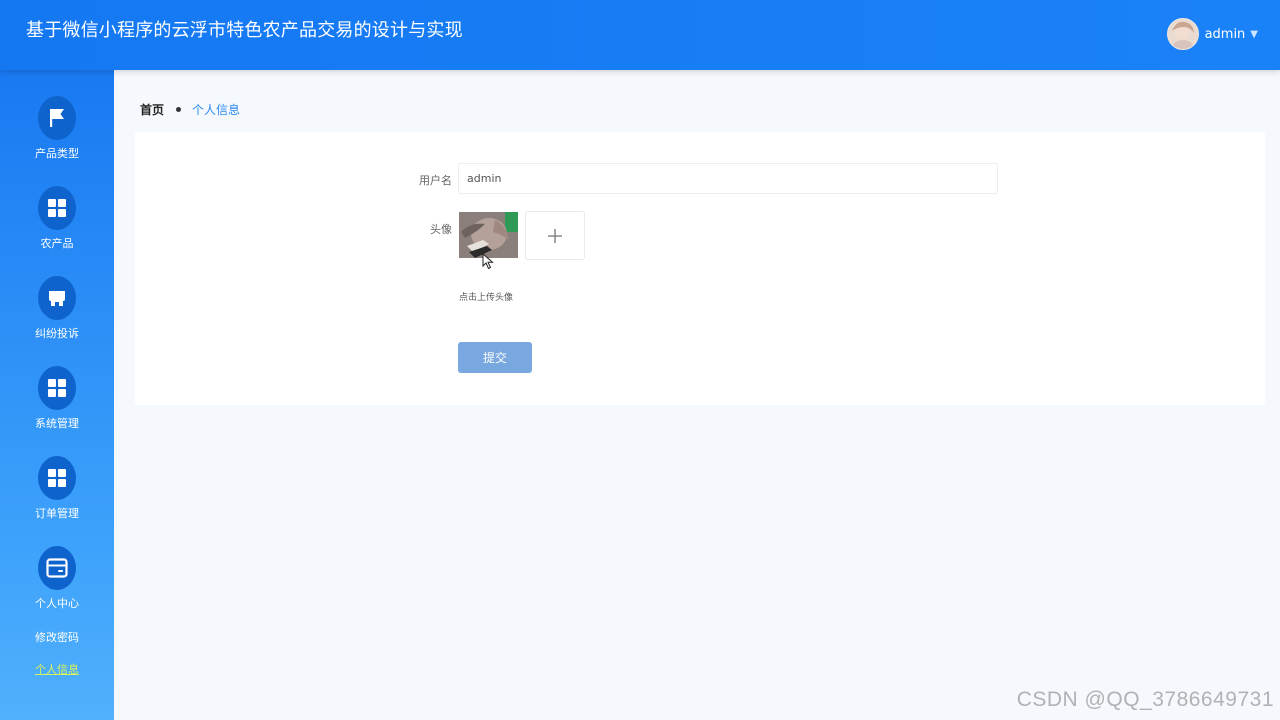  What do you see at coordinates (1225, 34) in the screenshot?
I see `user-name: admin` at bounding box center [1225, 34].